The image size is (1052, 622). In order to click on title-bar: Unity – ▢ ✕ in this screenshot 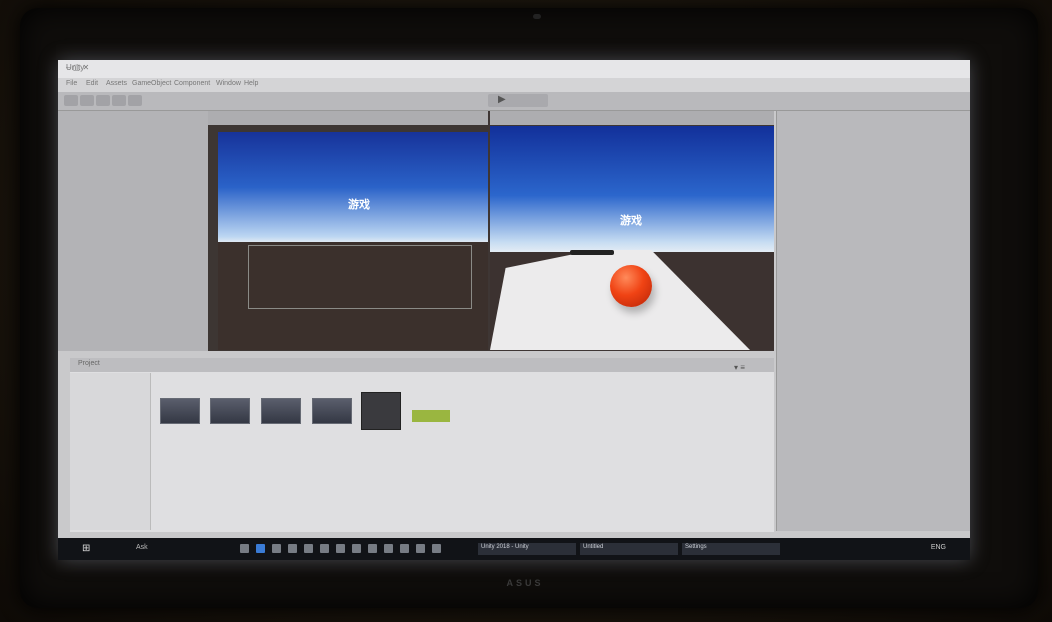, I will do `click(514, 69)`.